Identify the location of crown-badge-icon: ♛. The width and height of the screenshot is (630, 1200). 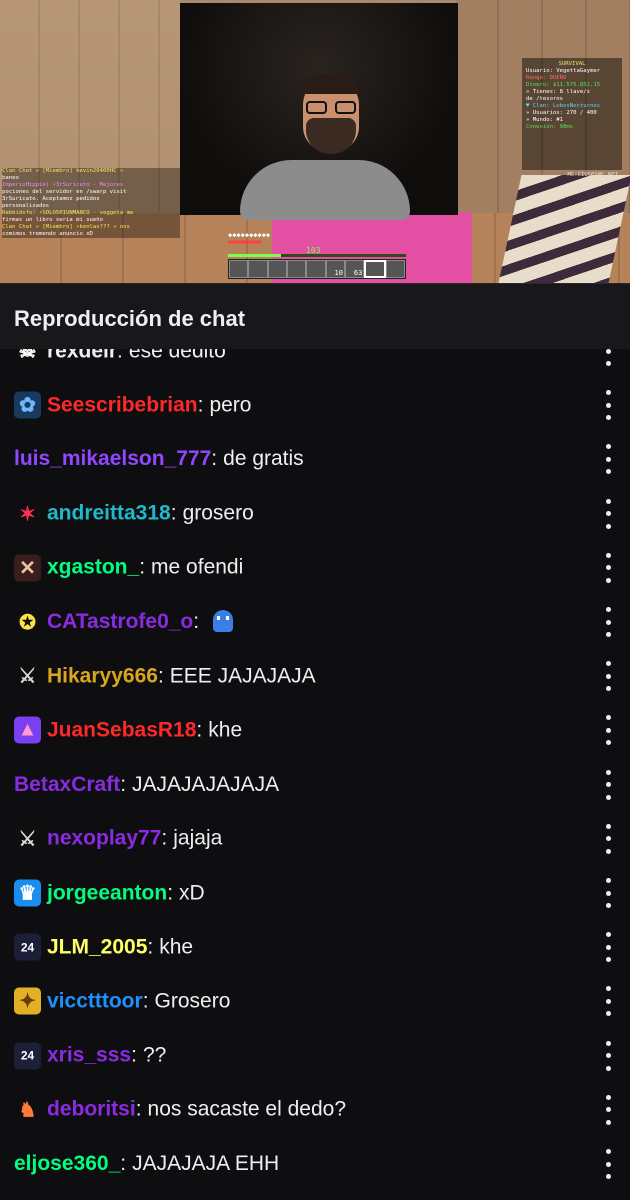
(27, 893).